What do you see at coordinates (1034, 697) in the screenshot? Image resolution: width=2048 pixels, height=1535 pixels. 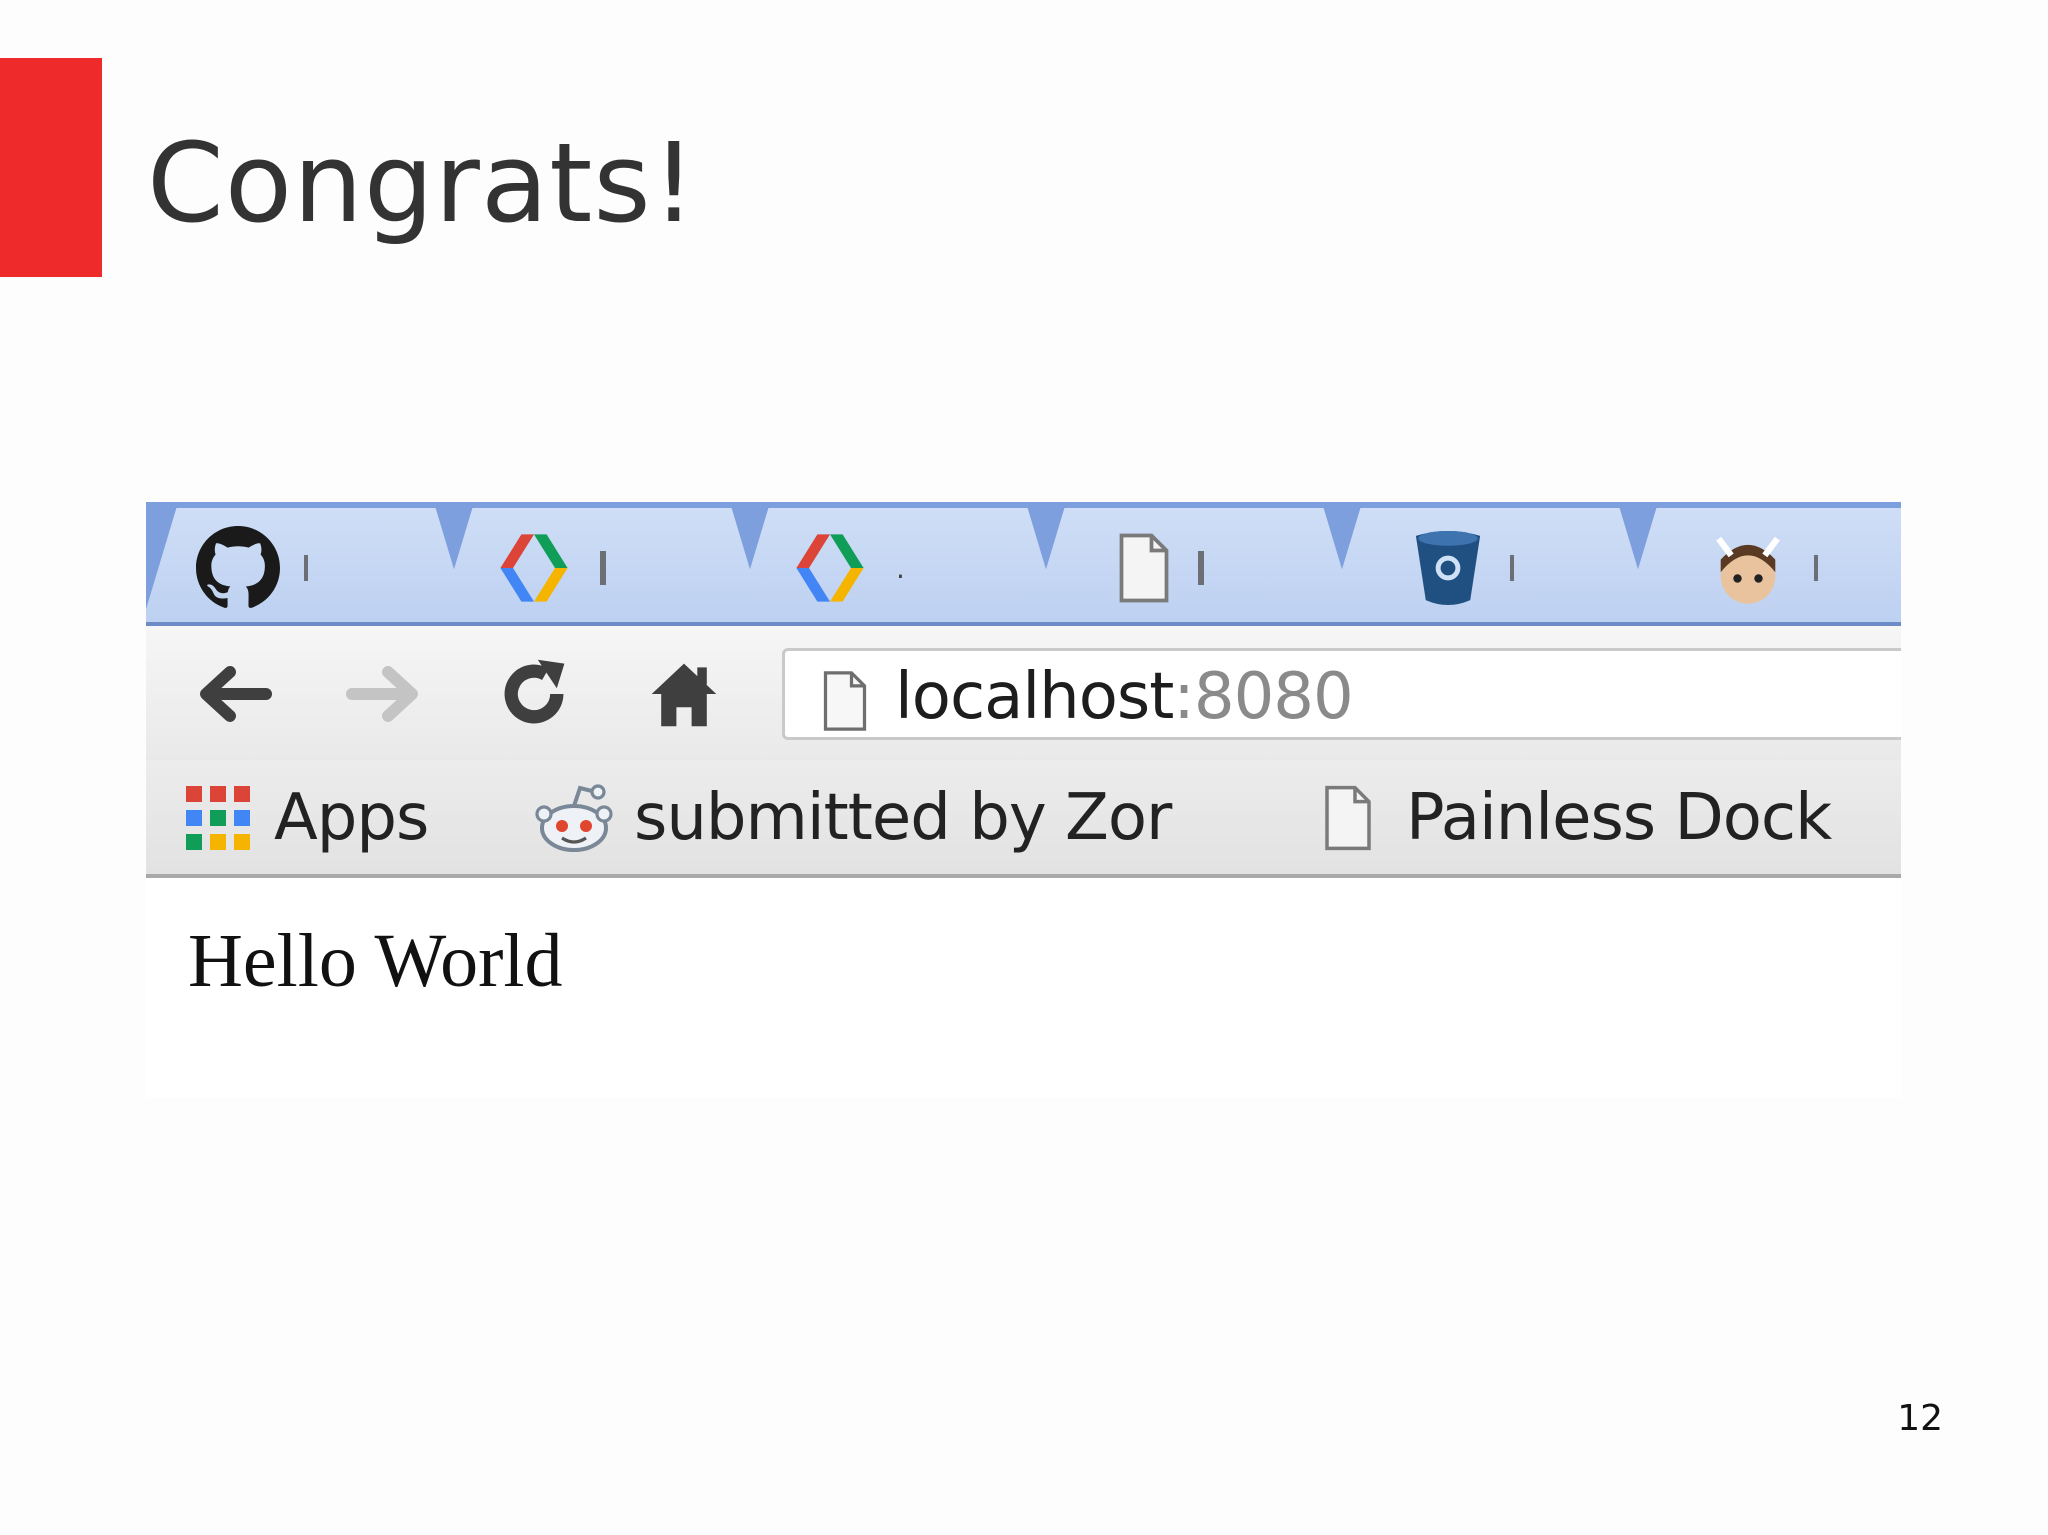 I see `url-host: localhost` at bounding box center [1034, 697].